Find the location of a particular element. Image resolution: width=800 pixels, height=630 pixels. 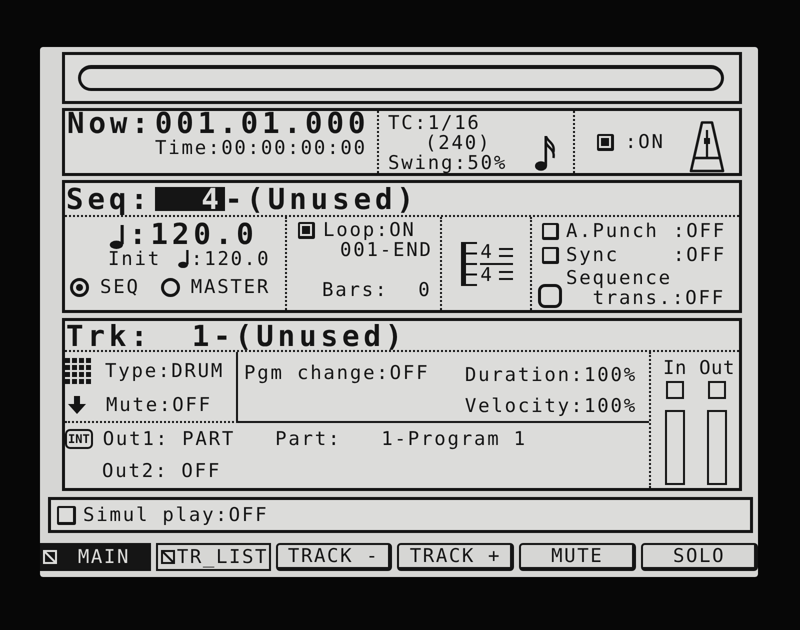

track-label: Trk: is located at coordinates (109, 335).